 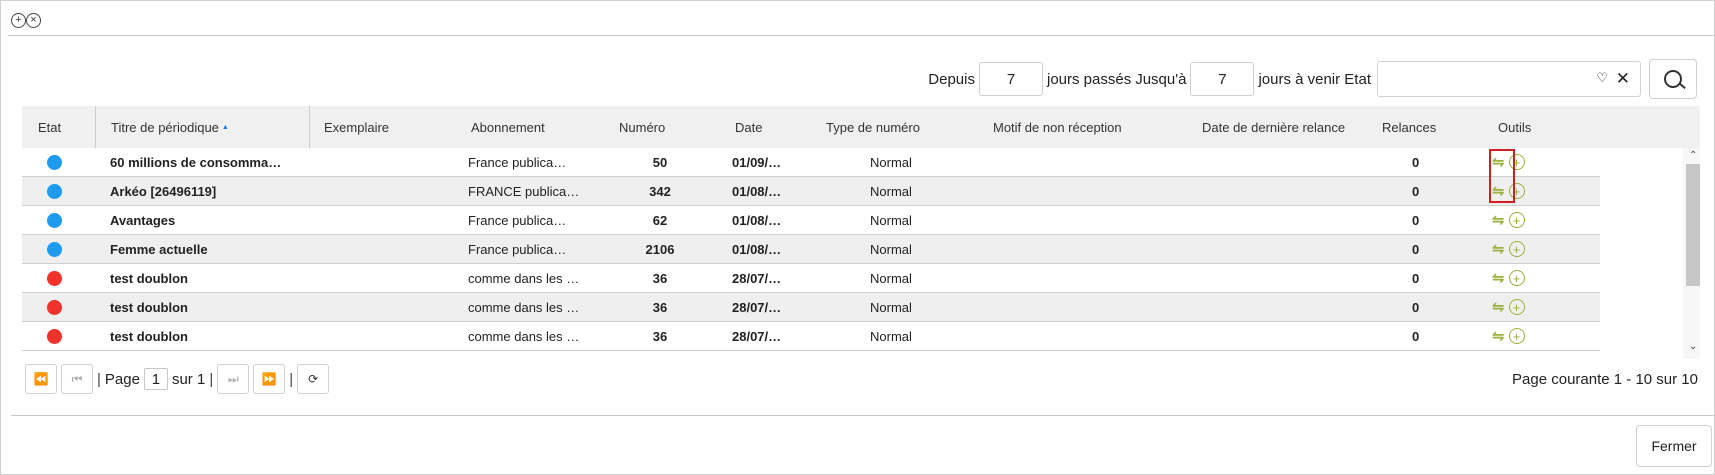 What do you see at coordinates (1623, 79) in the screenshot?
I see `clear-icon: ✕` at bounding box center [1623, 79].